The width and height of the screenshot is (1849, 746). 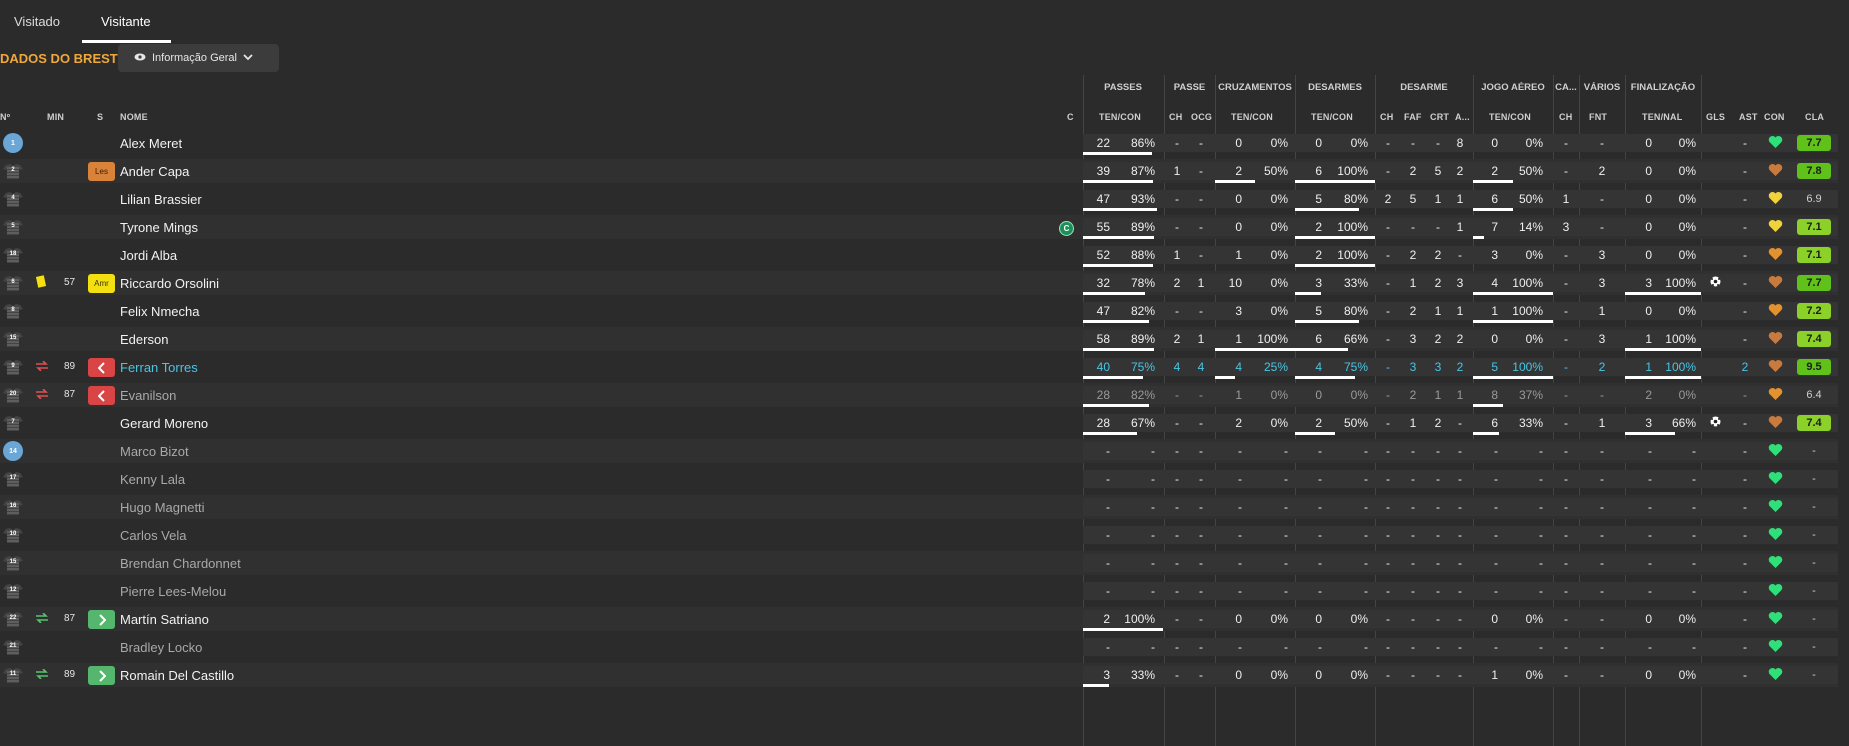 I want to click on player-name: Carlos Vela, so click(x=153, y=535).